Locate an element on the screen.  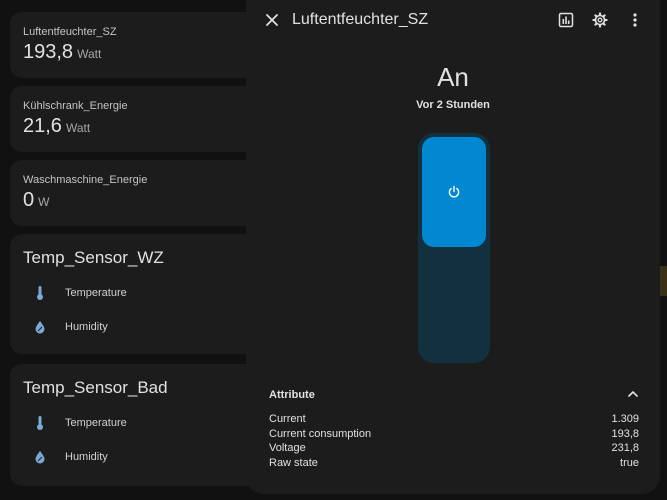
sensor-value-row: 21,6 Watt is located at coordinates (135, 126).